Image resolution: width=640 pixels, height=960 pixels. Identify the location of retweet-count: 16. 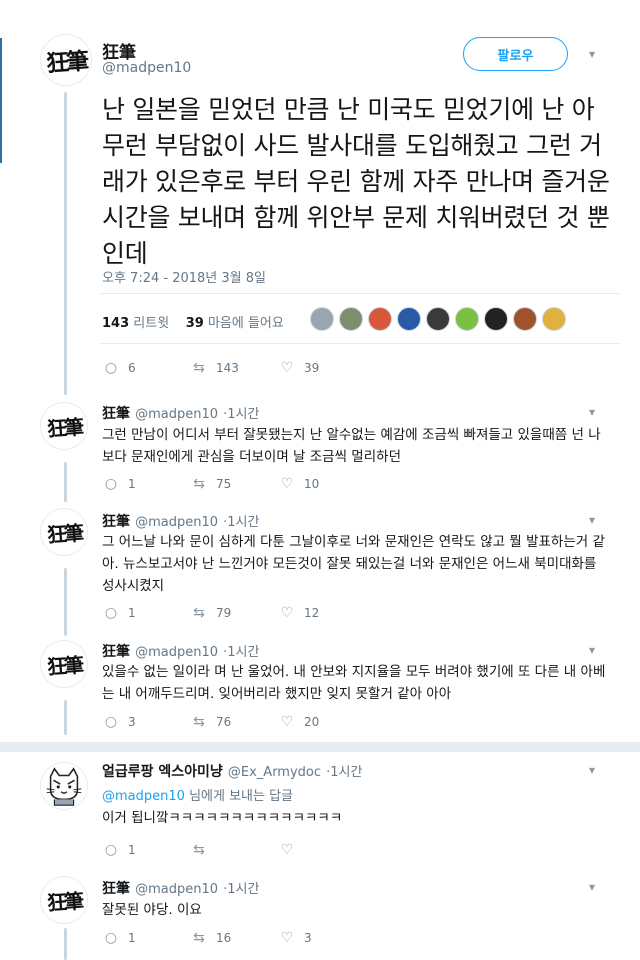
(224, 938).